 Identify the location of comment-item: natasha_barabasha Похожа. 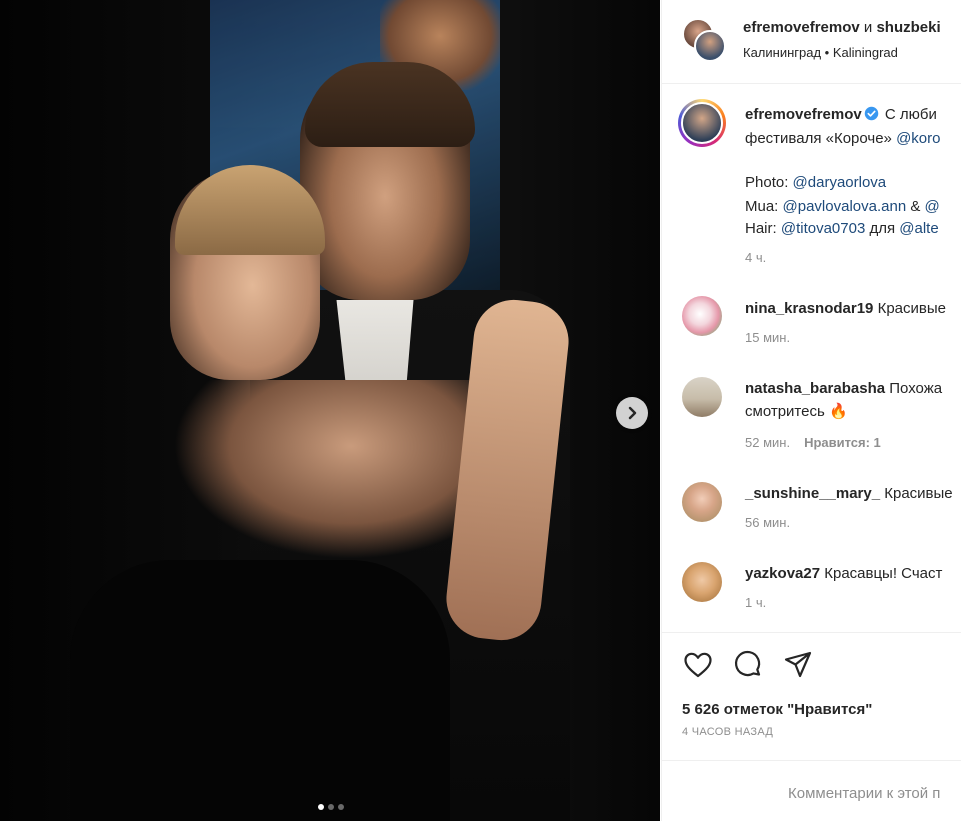
(843, 389).